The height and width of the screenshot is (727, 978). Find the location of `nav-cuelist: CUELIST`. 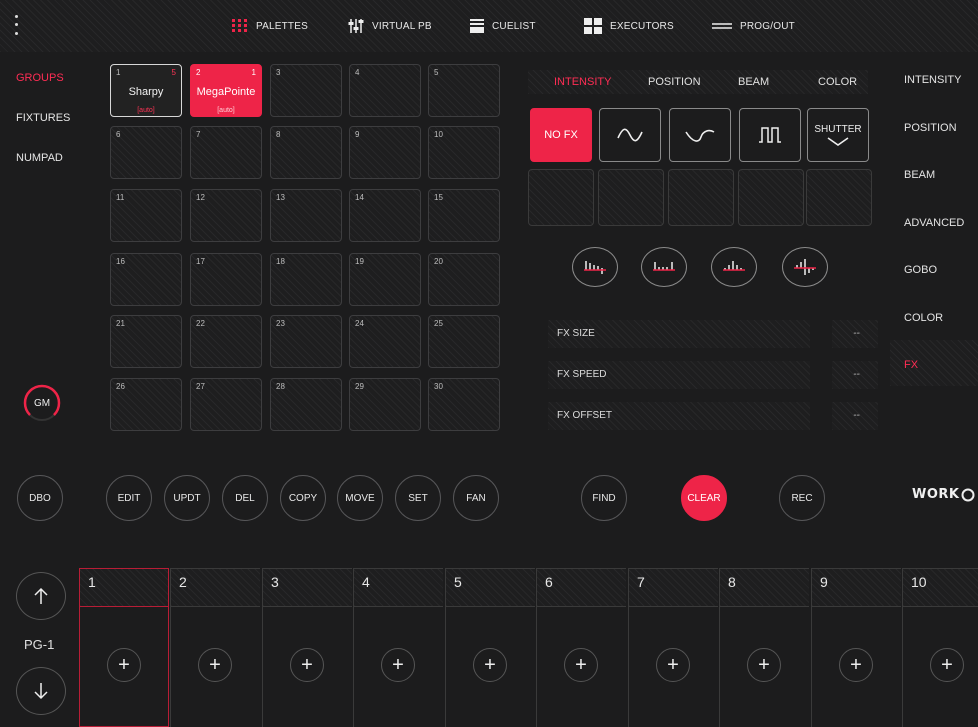

nav-cuelist: CUELIST is located at coordinates (503, 26).